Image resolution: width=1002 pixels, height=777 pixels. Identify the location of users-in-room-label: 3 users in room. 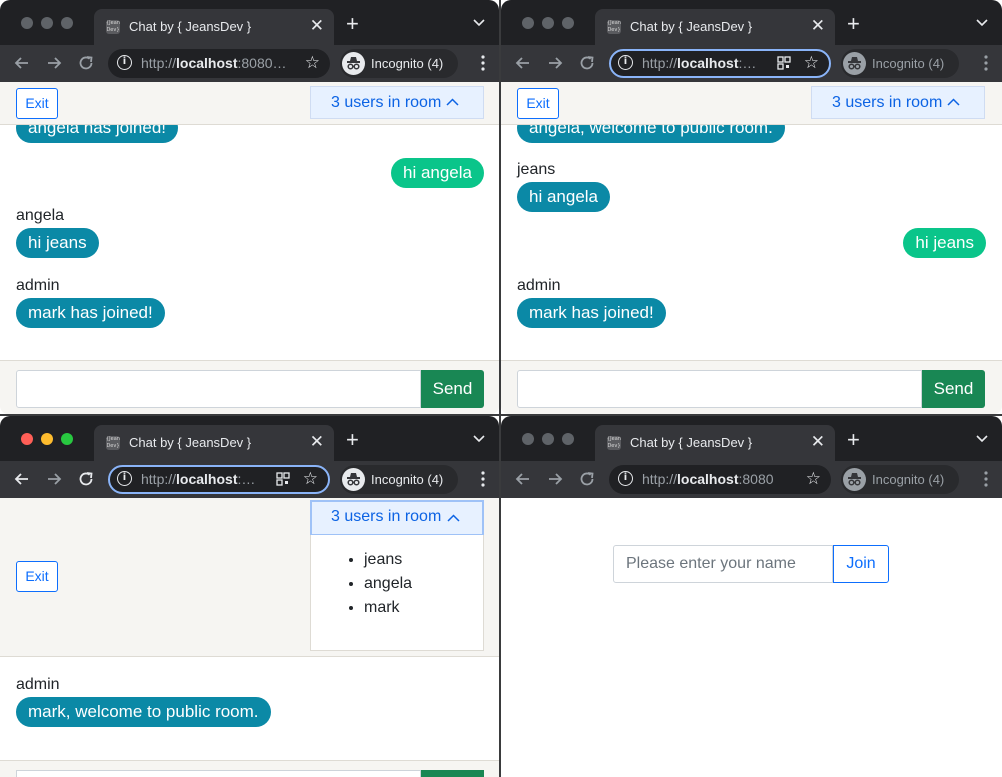
(887, 102).